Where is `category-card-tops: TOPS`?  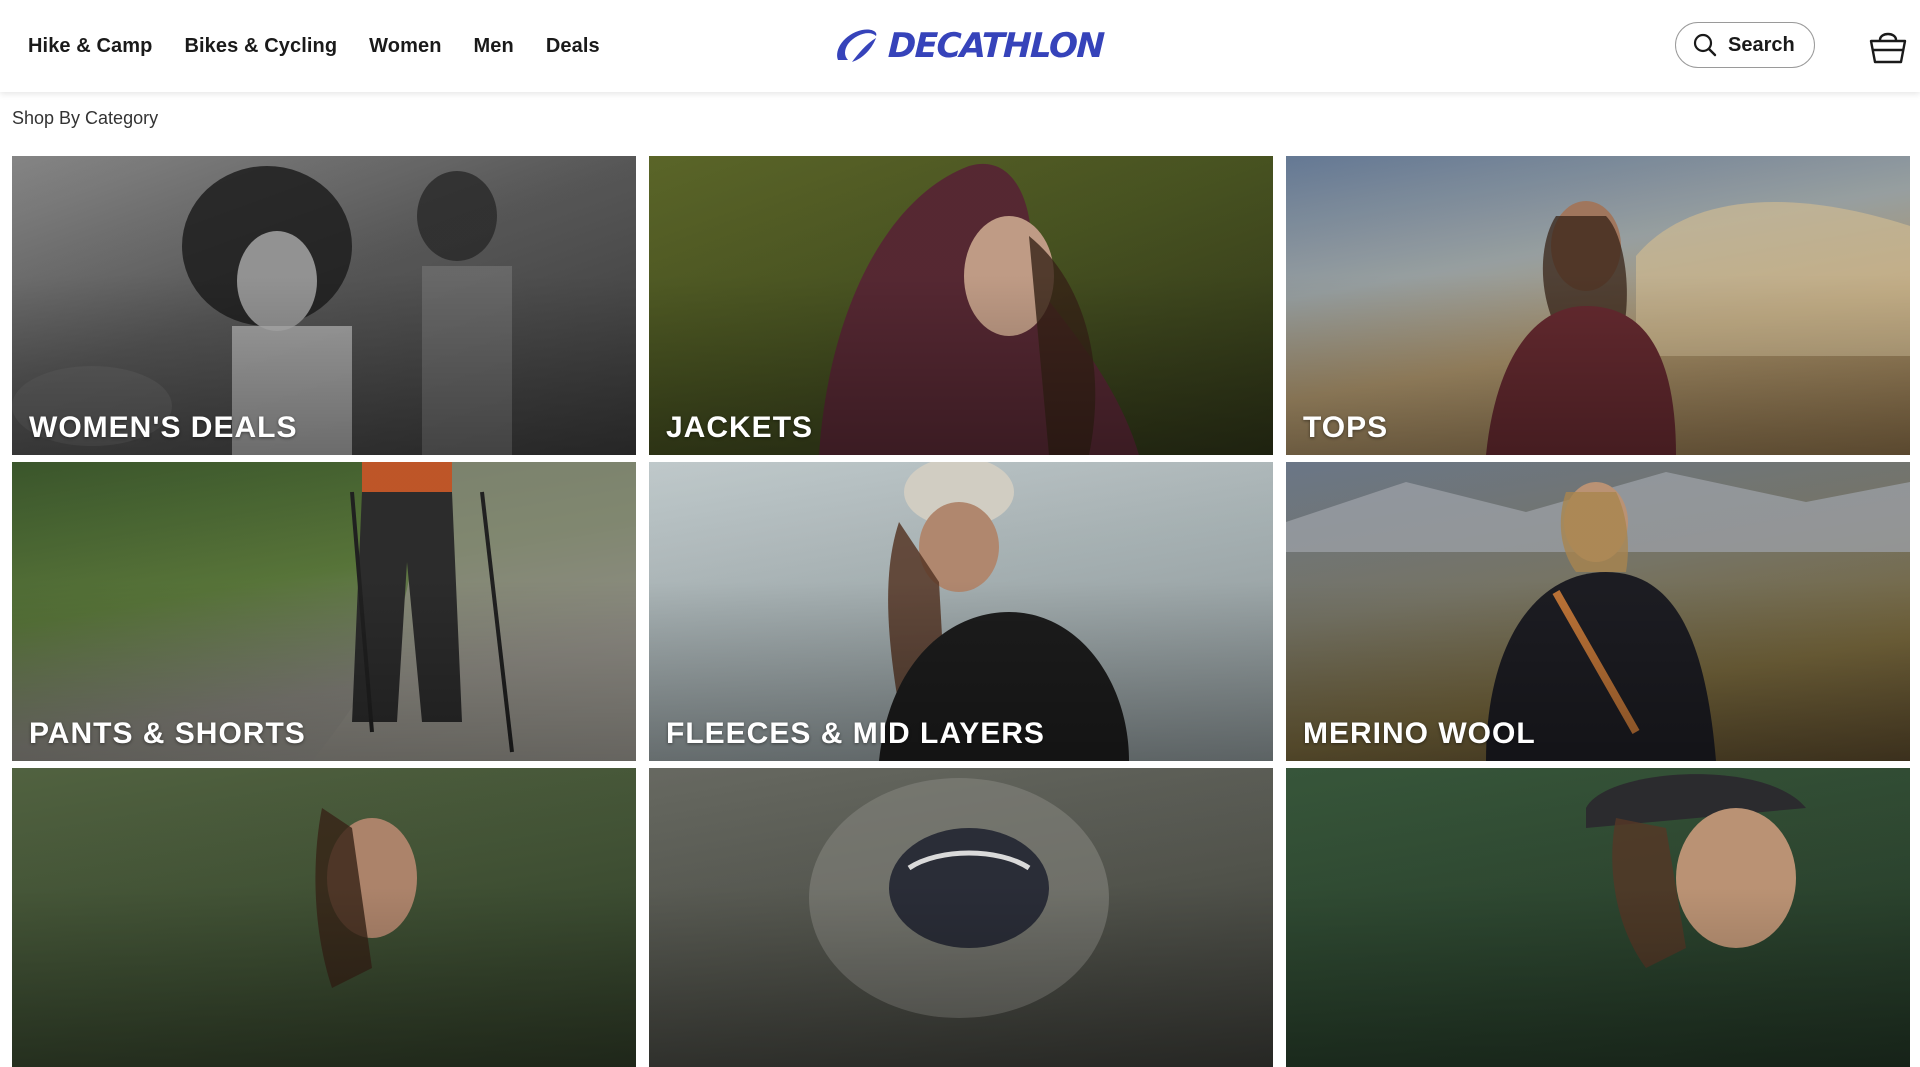 category-card-tops: TOPS is located at coordinates (1598, 305).